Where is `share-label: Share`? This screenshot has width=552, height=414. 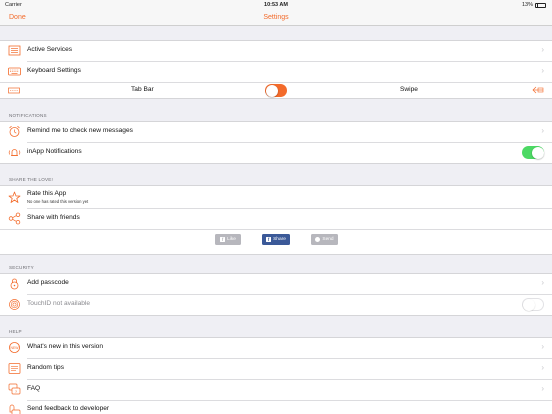
share-label: Share is located at coordinates (279, 239).